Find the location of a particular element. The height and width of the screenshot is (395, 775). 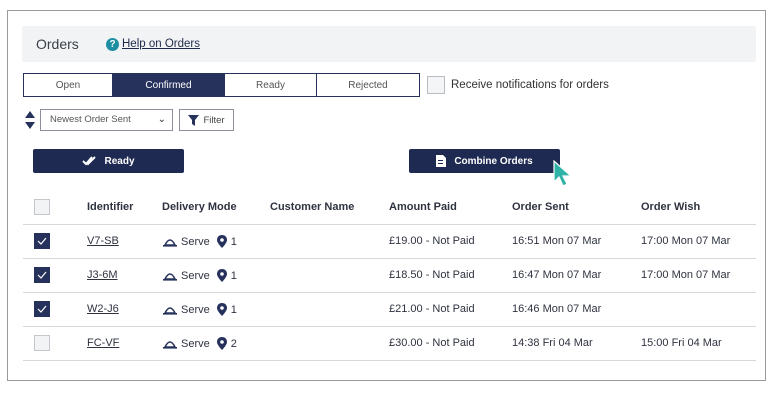

order-identifier-link: J3-6M is located at coordinates (102, 275).